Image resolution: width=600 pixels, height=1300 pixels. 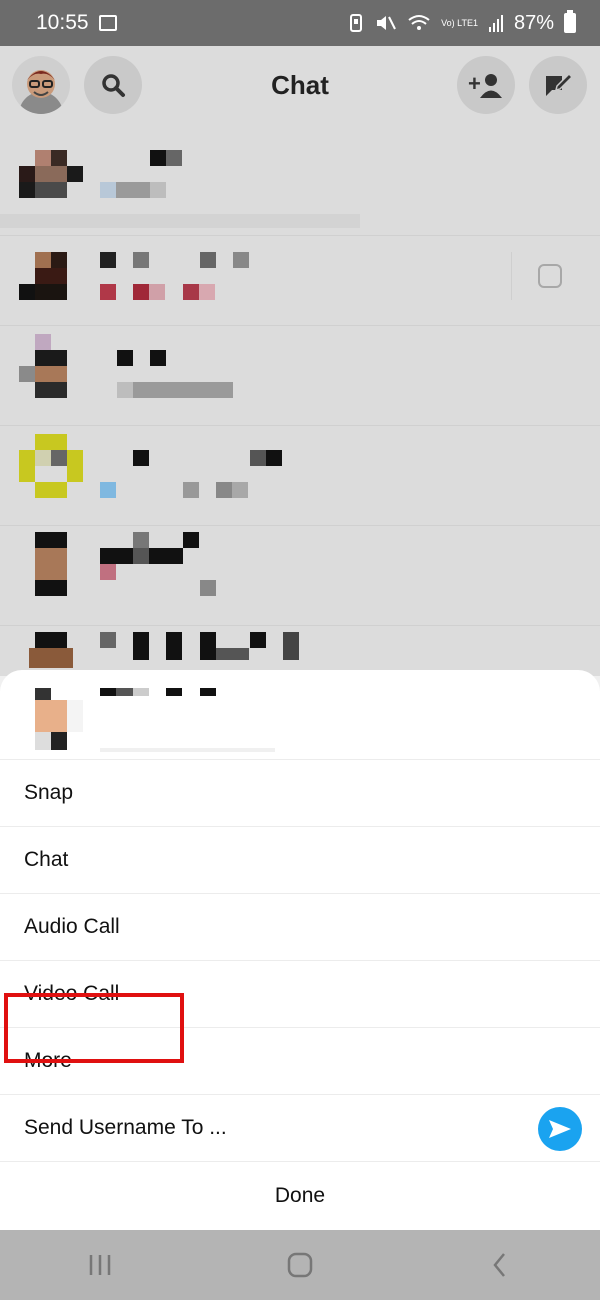 I want to click on menu-item-label: Audio Call, so click(x=72, y=926).